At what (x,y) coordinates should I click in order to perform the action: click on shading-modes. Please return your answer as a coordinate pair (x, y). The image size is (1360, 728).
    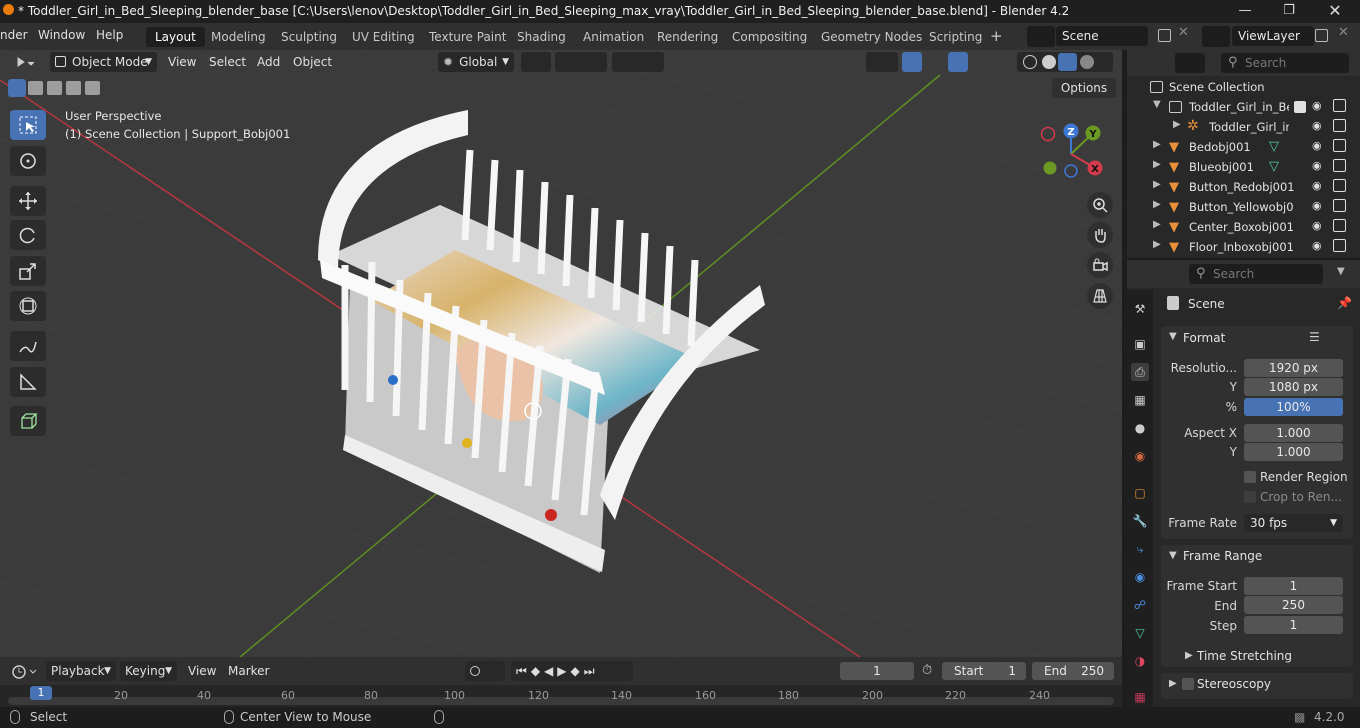
    Looking at the image, I should click on (1065, 62).